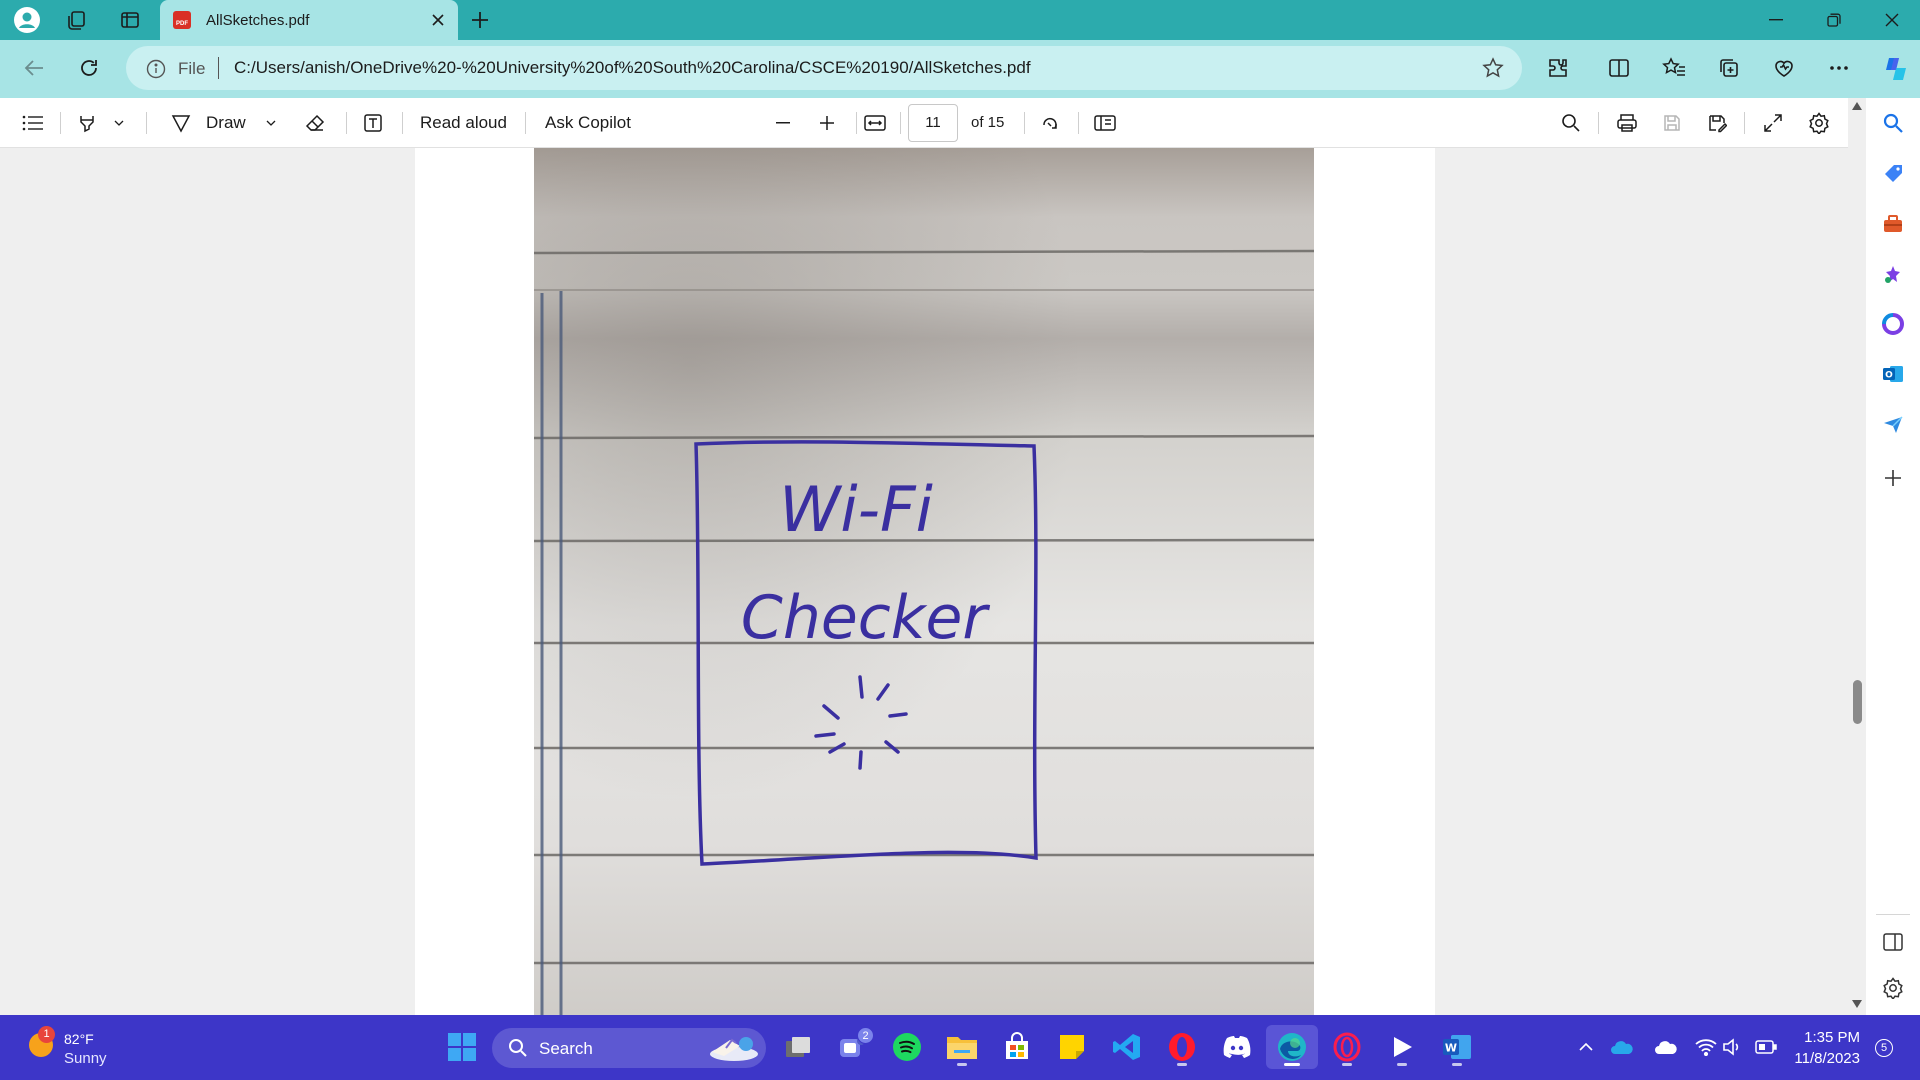 This screenshot has height=1080, width=1920. What do you see at coordinates (271, 123) in the screenshot?
I see `draw-dropdown-icon` at bounding box center [271, 123].